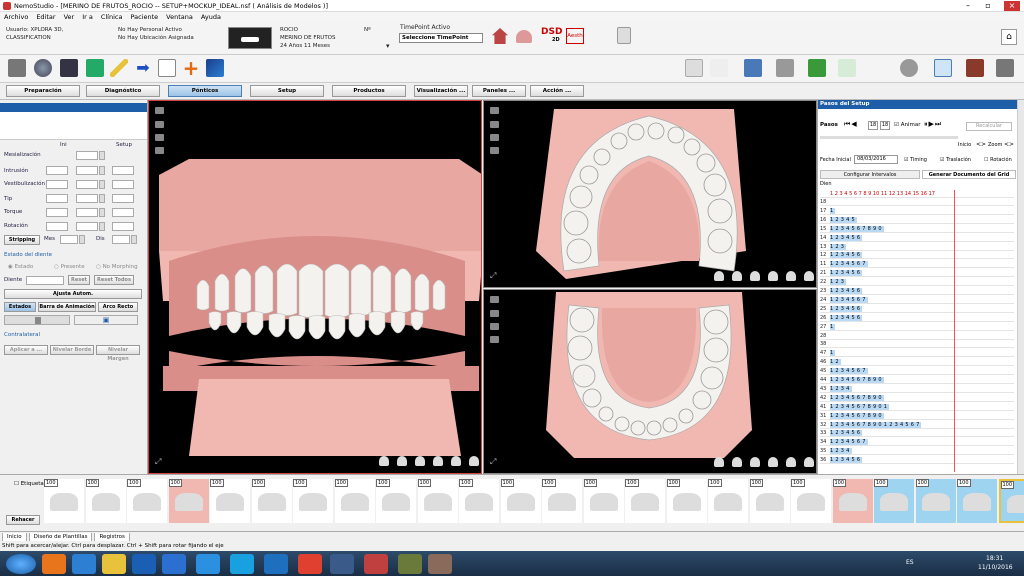 This screenshot has height=576, width=1024. What do you see at coordinates (1005, 68) in the screenshot?
I see `exit-icon` at bounding box center [1005, 68].